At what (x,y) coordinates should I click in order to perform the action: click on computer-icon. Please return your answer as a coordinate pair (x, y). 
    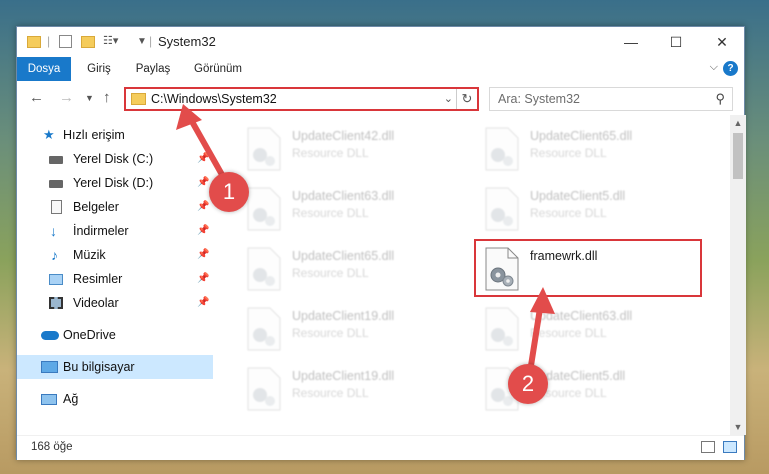
    Looking at the image, I should click on (49, 367).